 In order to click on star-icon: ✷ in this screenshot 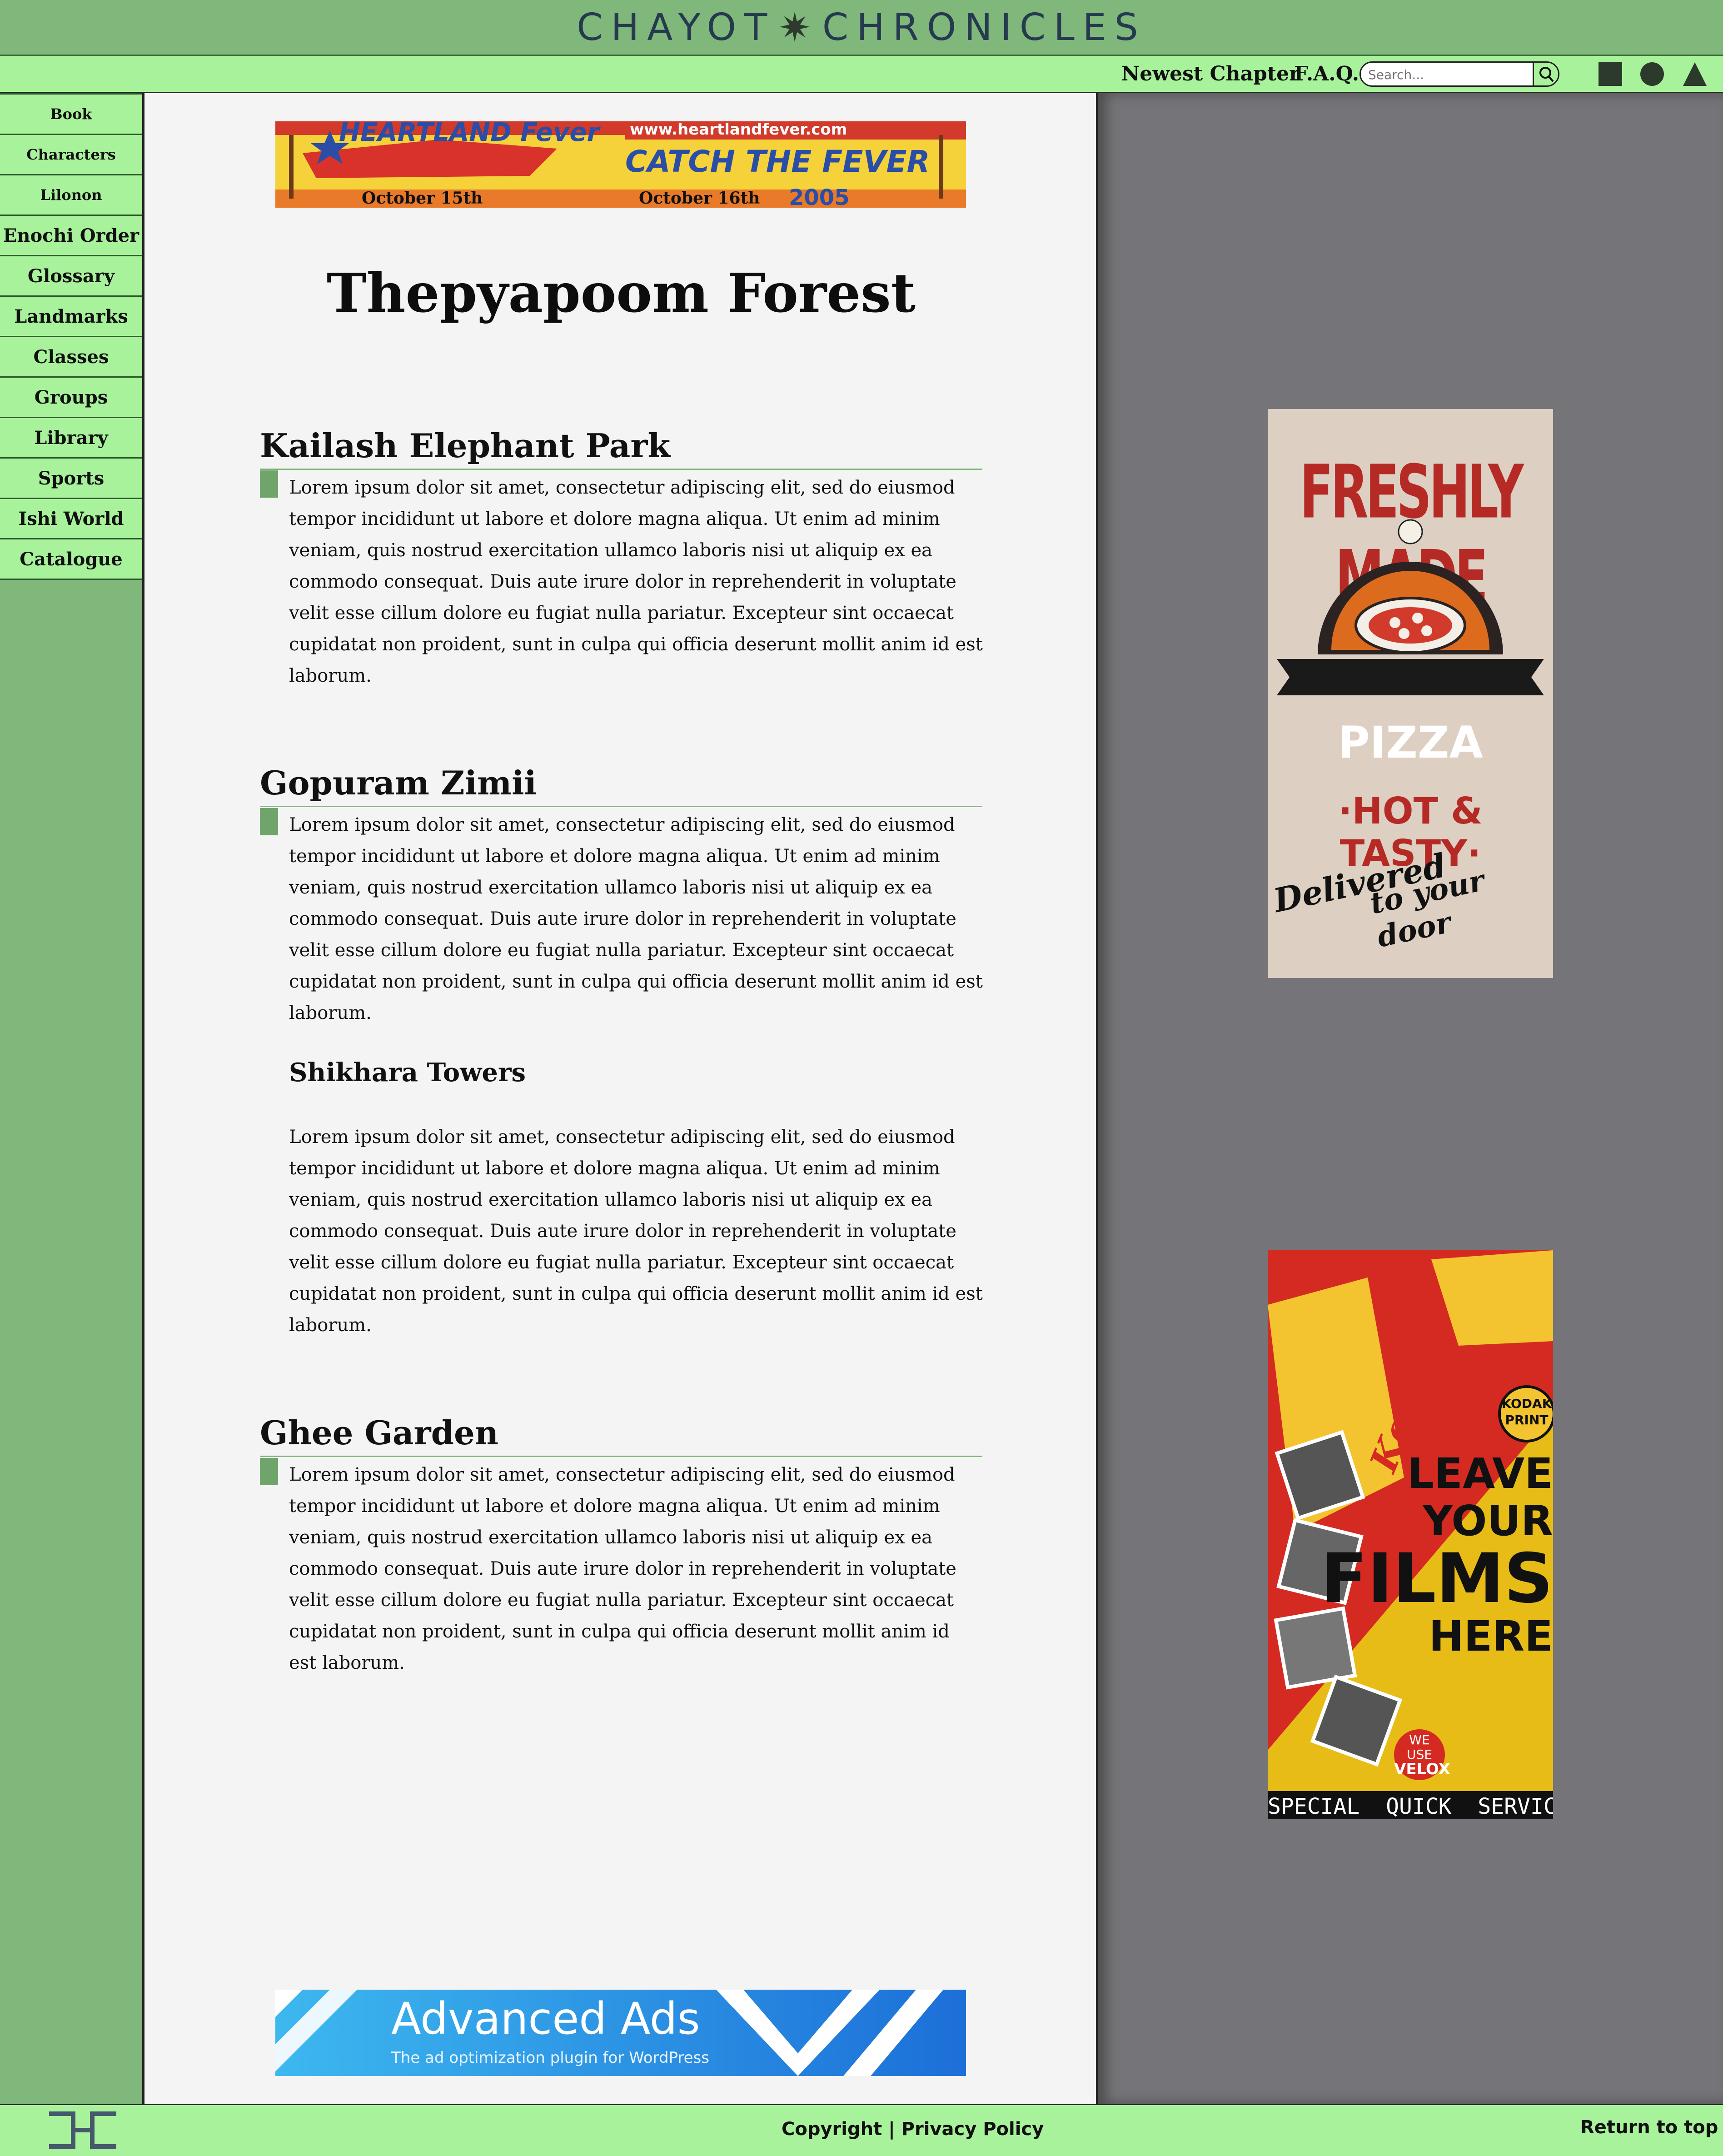, I will do `click(799, 27)`.